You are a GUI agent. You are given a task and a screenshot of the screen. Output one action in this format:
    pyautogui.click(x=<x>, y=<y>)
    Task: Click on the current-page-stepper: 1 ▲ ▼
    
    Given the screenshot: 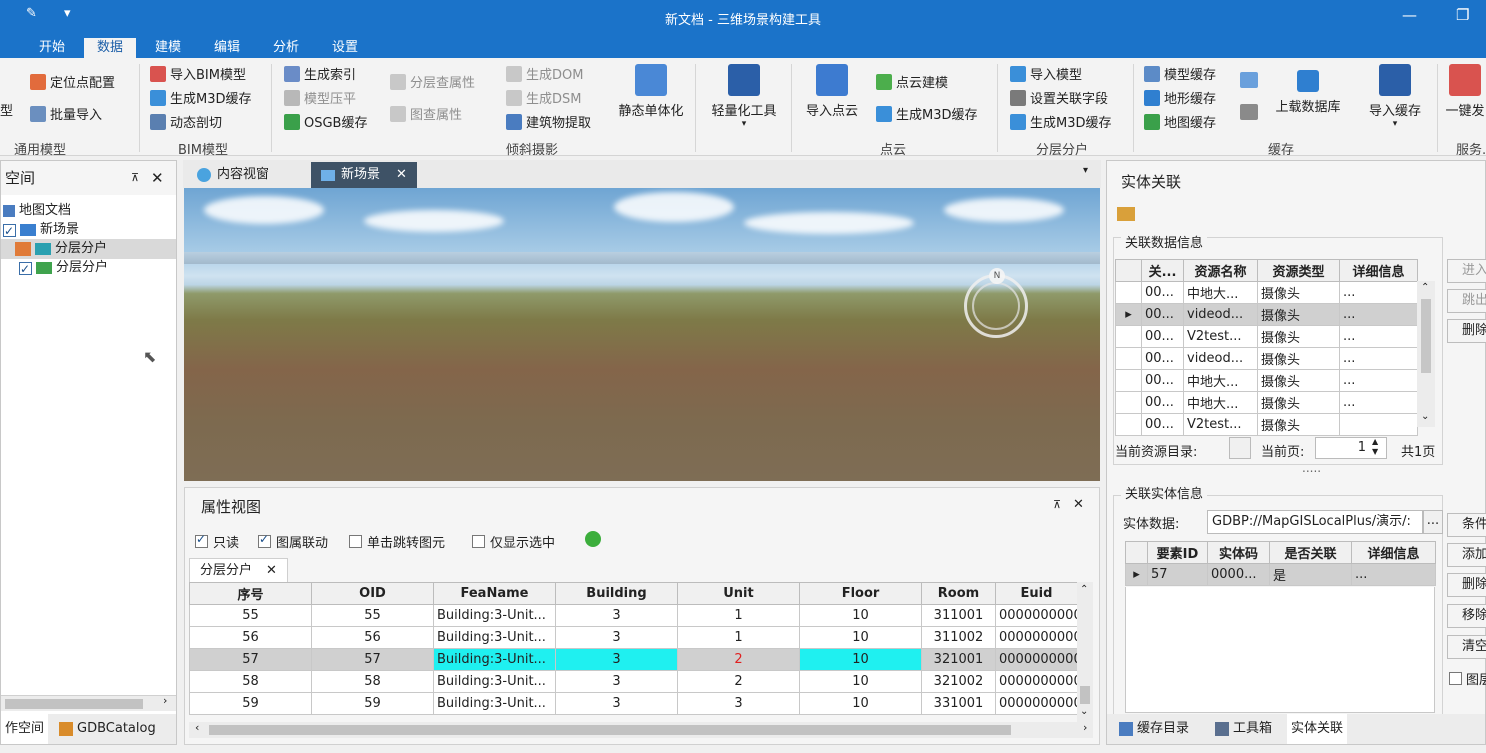 What is the action you would take?
    pyautogui.click(x=1351, y=448)
    